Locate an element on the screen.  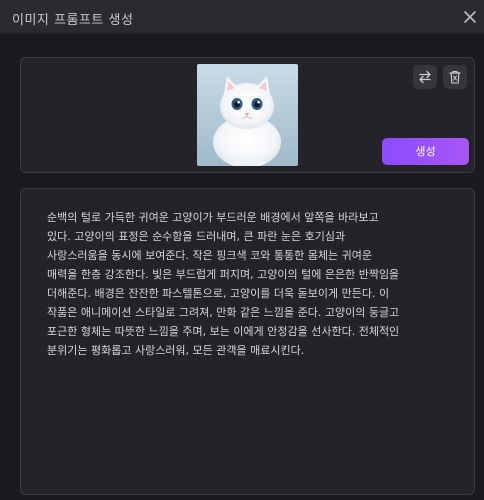
window-title: 이미지 프롬프트 생성 is located at coordinates (73, 20).